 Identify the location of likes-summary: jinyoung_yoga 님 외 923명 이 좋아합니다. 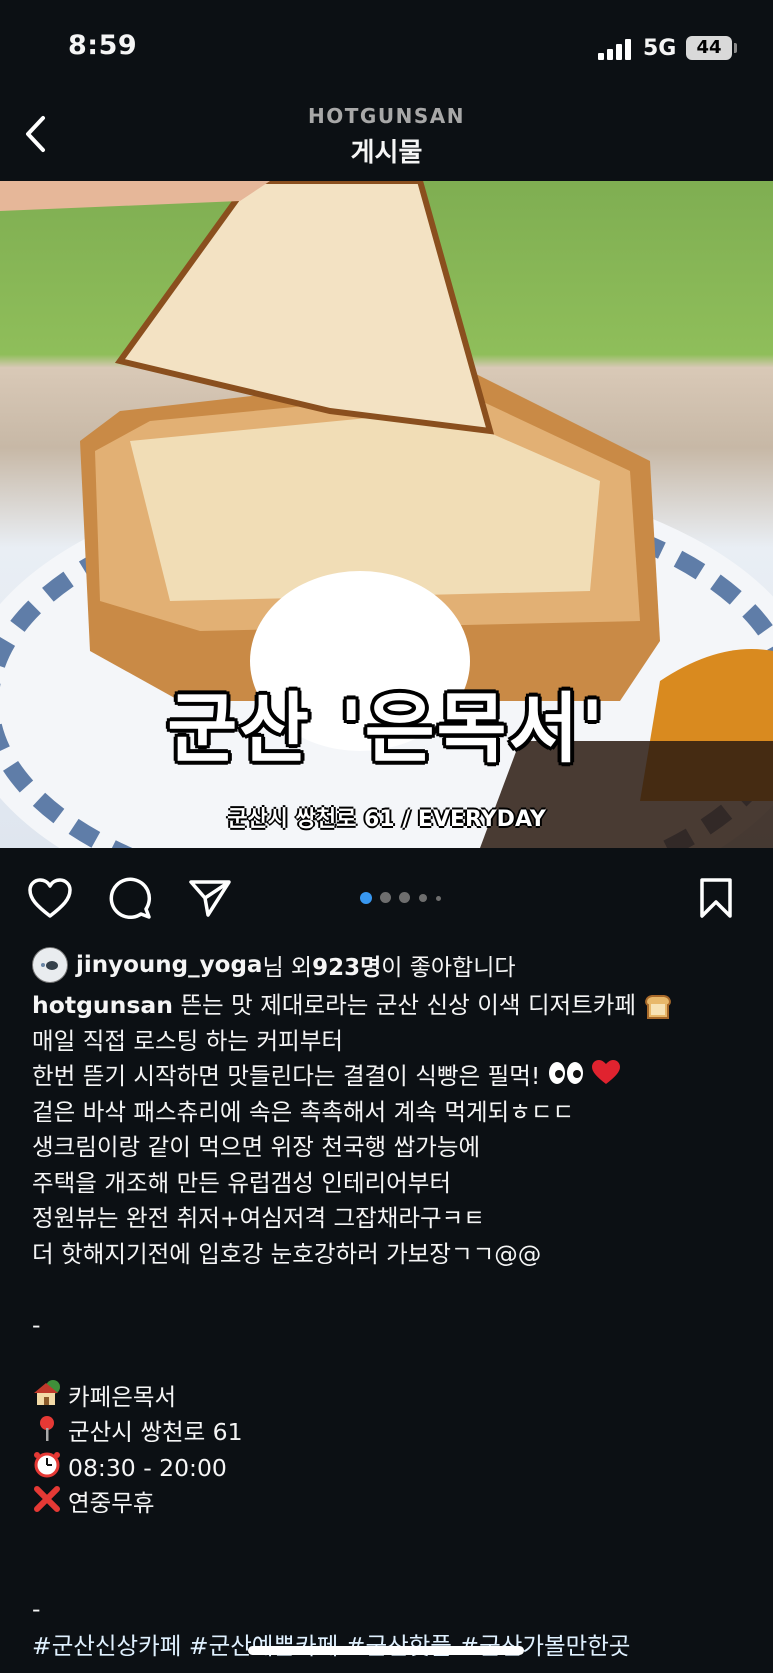
(274, 965).